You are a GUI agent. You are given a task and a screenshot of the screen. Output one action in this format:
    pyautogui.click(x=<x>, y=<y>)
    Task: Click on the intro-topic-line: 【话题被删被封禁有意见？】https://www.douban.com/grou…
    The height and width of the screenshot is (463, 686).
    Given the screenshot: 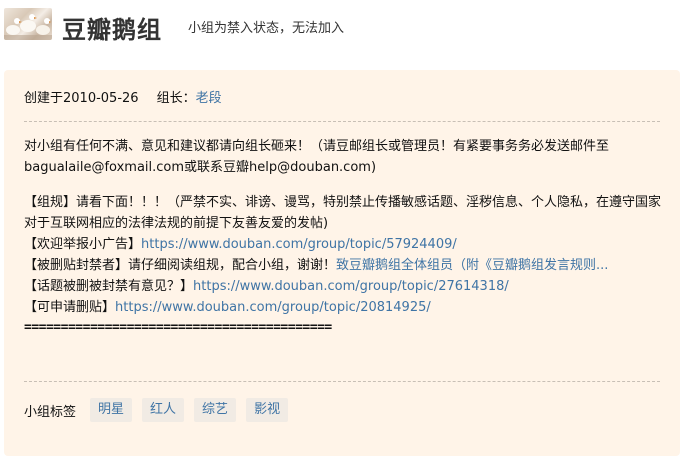 What is the action you would take?
    pyautogui.click(x=344, y=286)
    